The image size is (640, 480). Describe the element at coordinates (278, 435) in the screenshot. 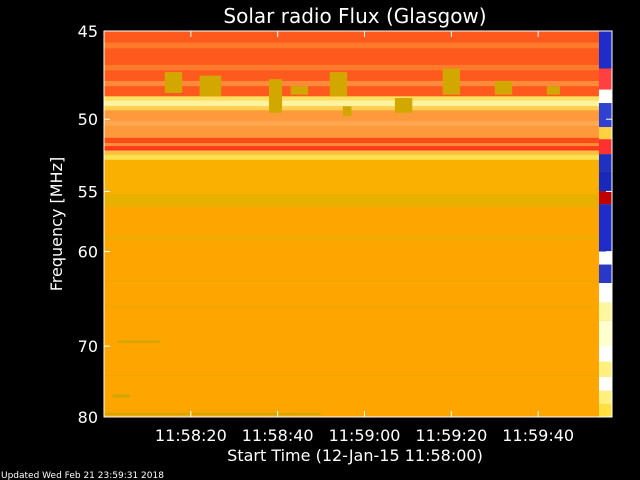

I see `x-tick-label-1: 11:58:40` at that location.